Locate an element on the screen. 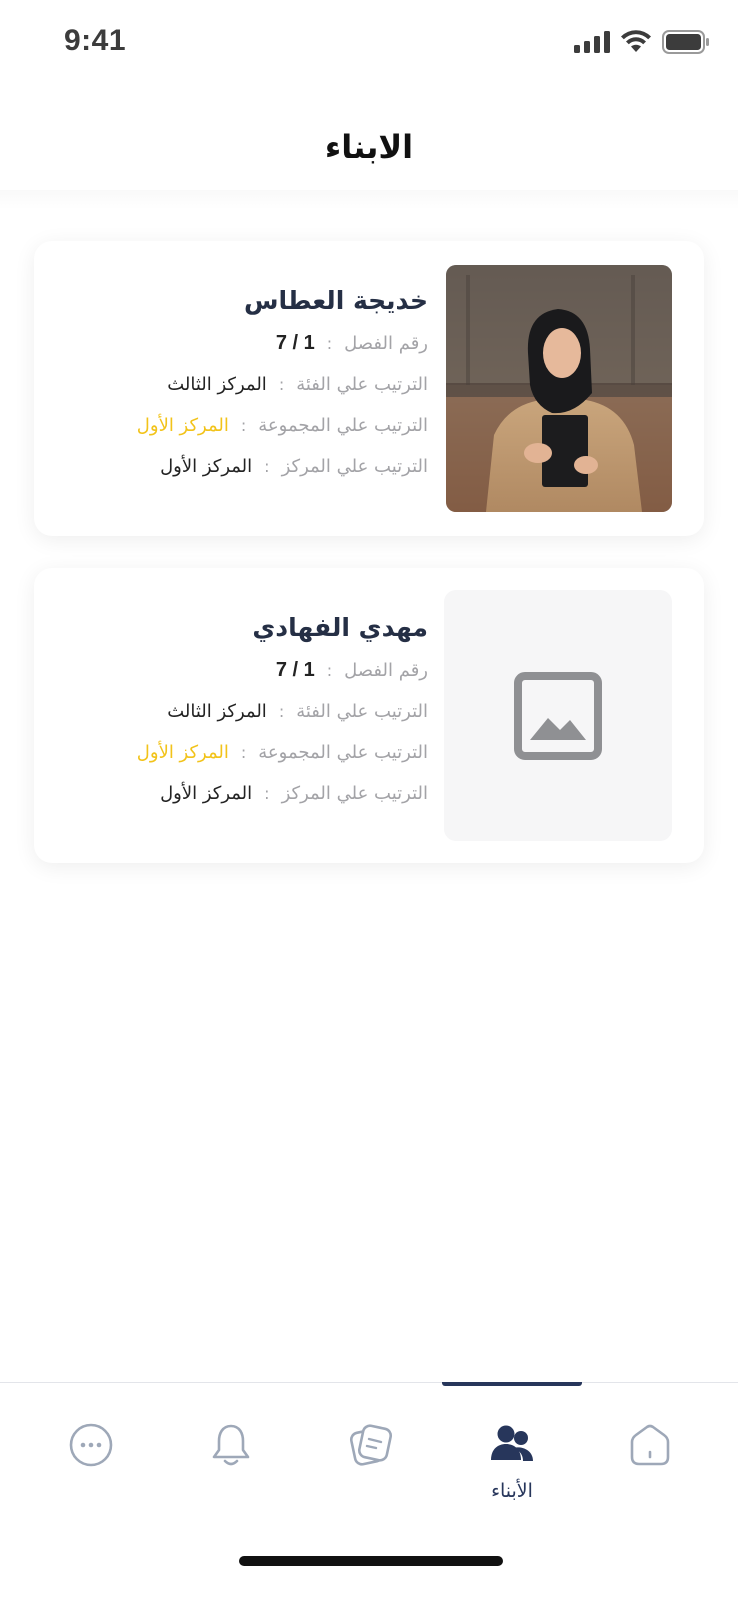 This screenshot has width=738, height=1600. child-photo-placeholder is located at coordinates (558, 715).